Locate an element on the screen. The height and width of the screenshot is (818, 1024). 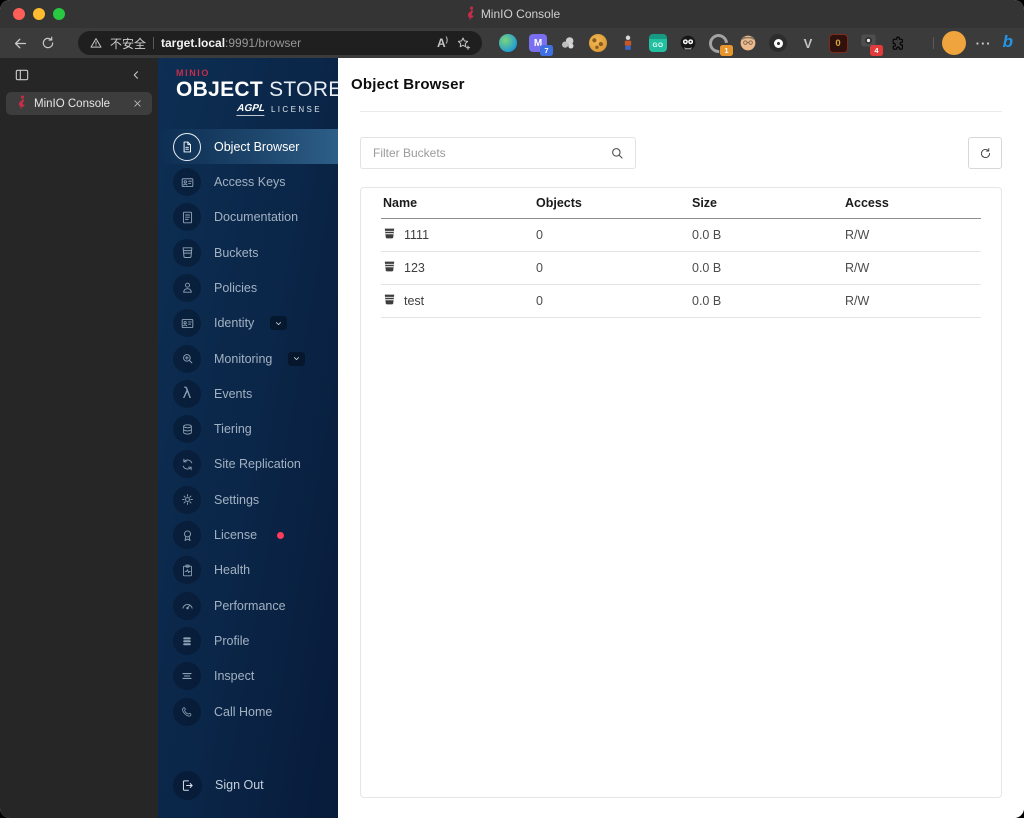
sign-out-label: Sign Out is located at coordinates (239, 785).